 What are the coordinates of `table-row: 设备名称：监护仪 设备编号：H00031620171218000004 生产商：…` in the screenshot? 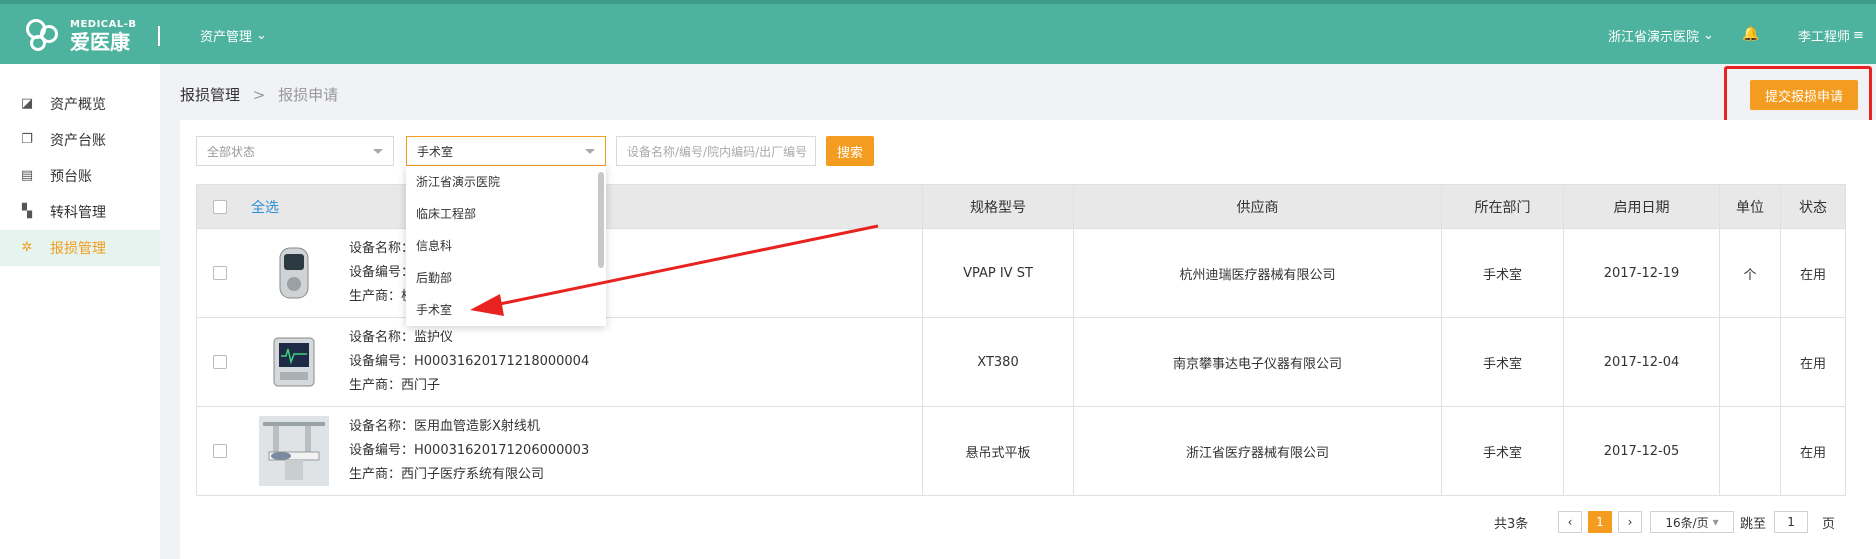 It's located at (1021, 361).